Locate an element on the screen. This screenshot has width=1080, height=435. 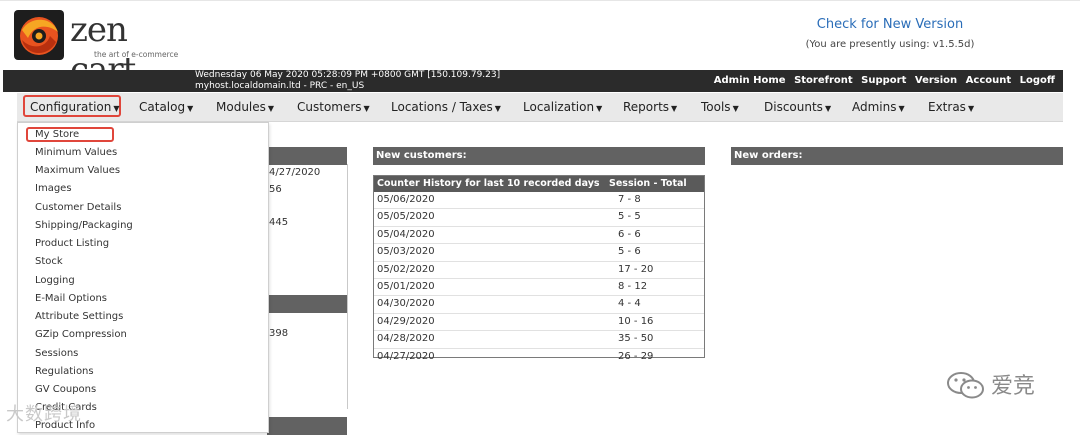
current-version-note: (You are presently using: v1.5.5d) is located at coordinates (890, 44).